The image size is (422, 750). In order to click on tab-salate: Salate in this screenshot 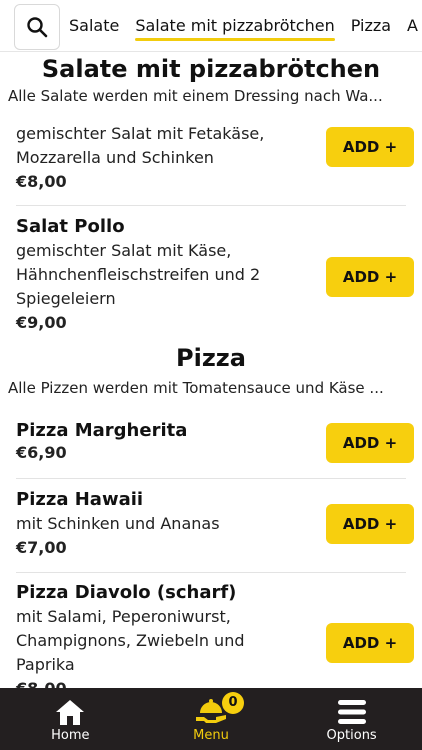, I will do `click(94, 25)`.